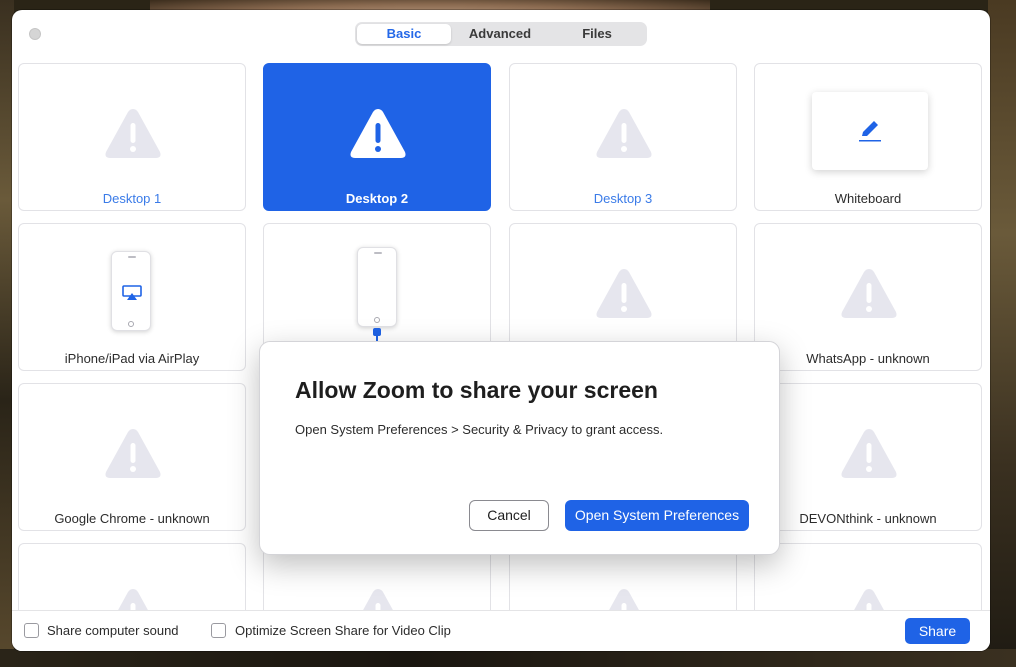 This screenshot has height=667, width=1016. What do you see at coordinates (868, 198) in the screenshot?
I see `tile-label: Whiteboard` at bounding box center [868, 198].